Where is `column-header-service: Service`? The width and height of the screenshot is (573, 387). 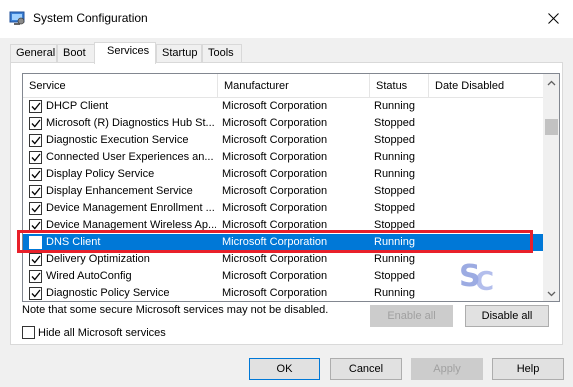 column-header-service: Service is located at coordinates (120, 86).